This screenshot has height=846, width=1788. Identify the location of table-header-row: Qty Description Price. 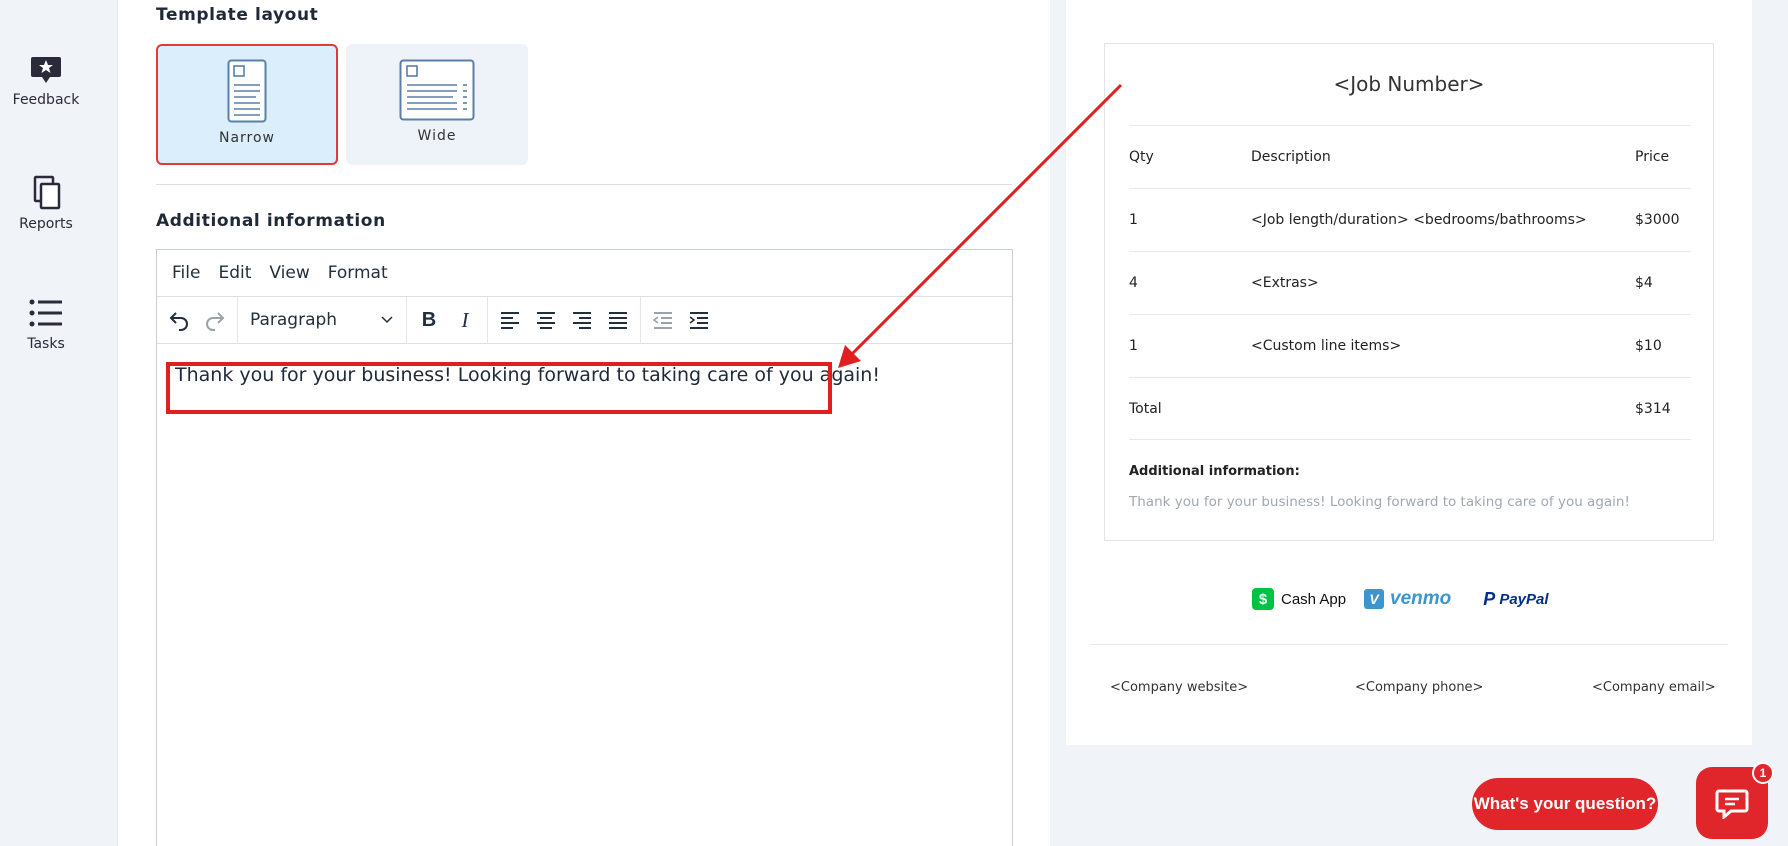
(1410, 156).